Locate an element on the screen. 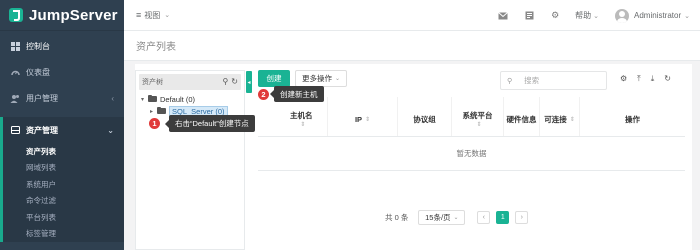  user-name: Administrator is located at coordinates (658, 15).